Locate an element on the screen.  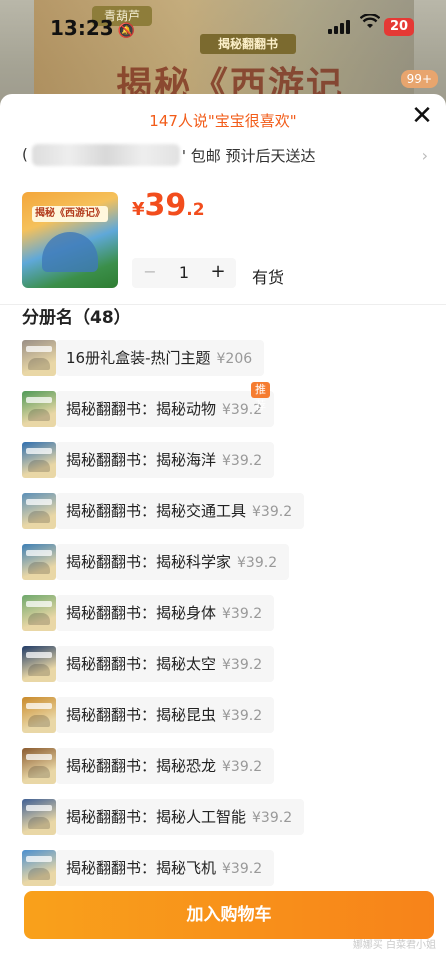
bell-muted-icon: 🔕 is located at coordinates (126, 31).